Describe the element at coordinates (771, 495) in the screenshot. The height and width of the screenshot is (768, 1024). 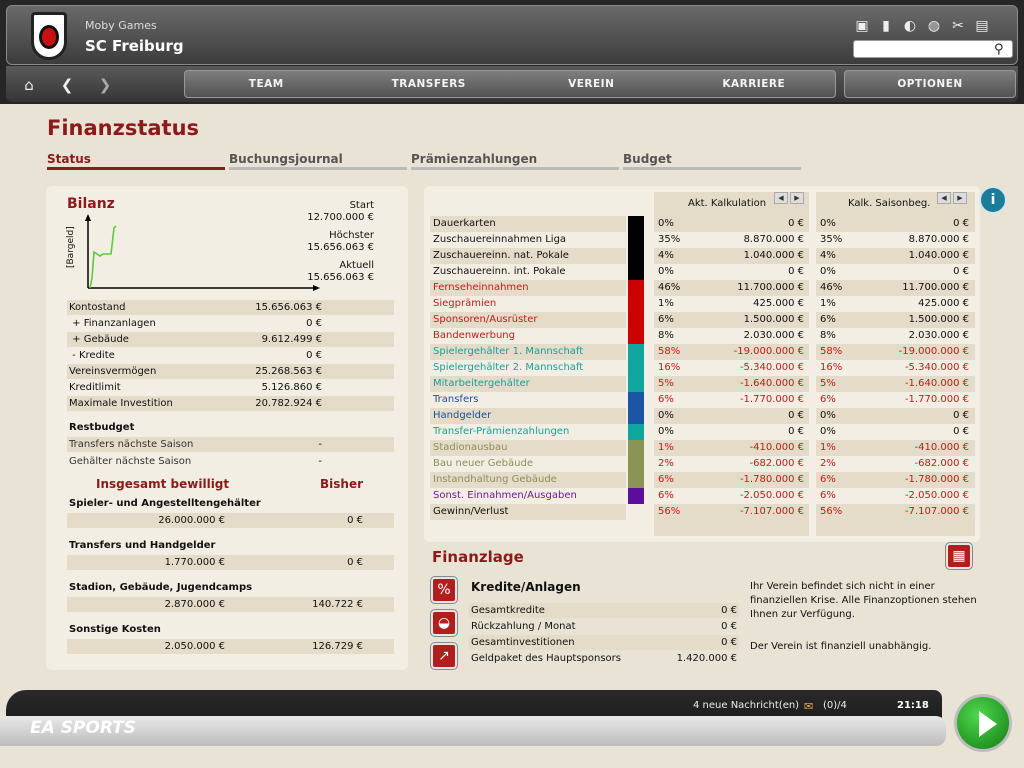
I see `row-value-current: -2.050.000 €` at that location.